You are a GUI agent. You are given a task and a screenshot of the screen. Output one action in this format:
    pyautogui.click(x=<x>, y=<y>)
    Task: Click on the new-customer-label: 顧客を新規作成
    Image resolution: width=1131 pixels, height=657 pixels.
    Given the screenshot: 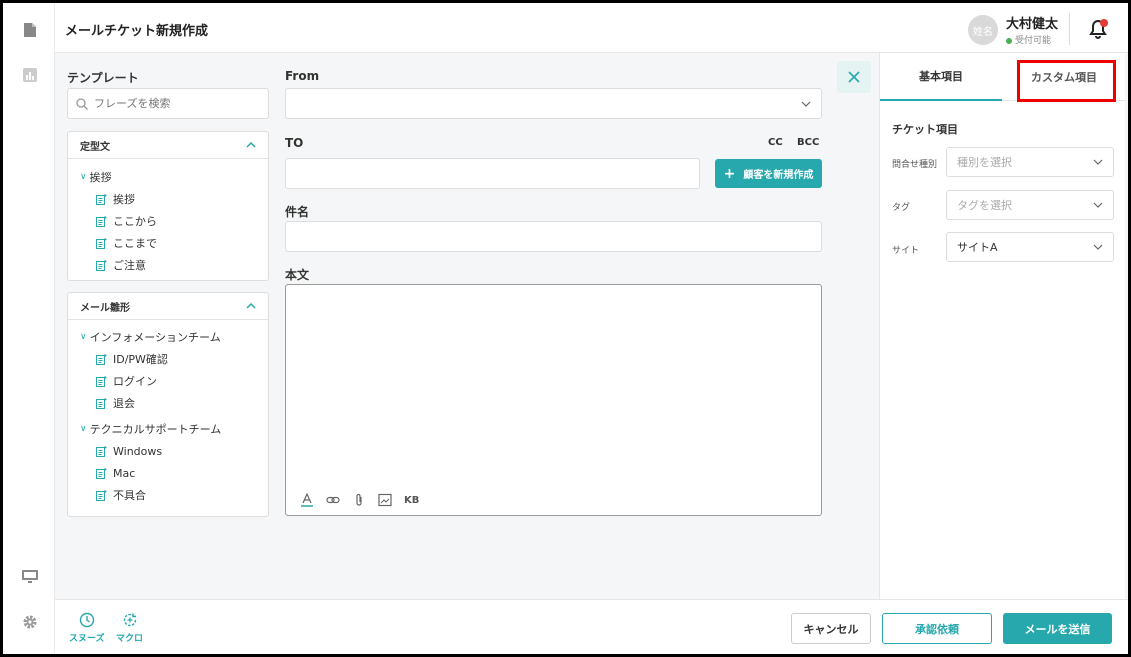 What is the action you would take?
    pyautogui.click(x=778, y=175)
    